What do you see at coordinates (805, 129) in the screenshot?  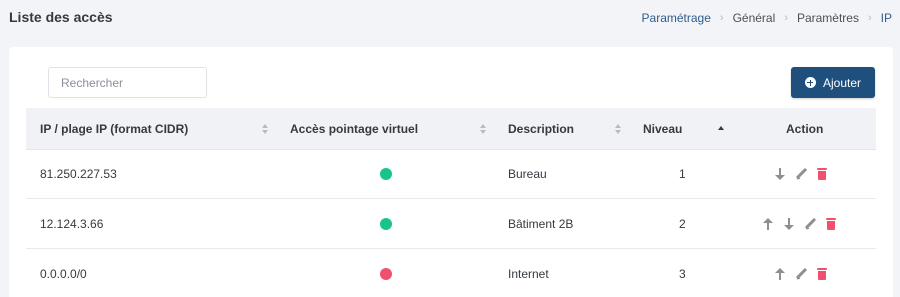 I see `column-header-action: Action` at bounding box center [805, 129].